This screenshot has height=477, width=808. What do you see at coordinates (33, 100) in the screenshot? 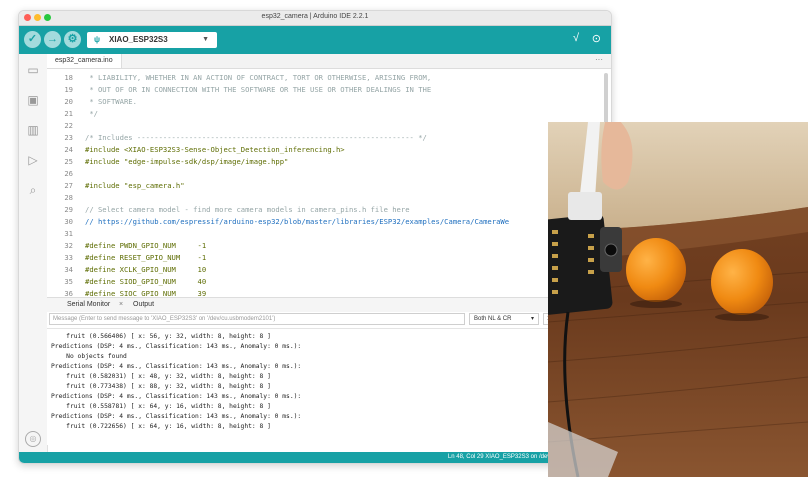
I see `boards-manager-icon: ▣` at bounding box center [33, 100].